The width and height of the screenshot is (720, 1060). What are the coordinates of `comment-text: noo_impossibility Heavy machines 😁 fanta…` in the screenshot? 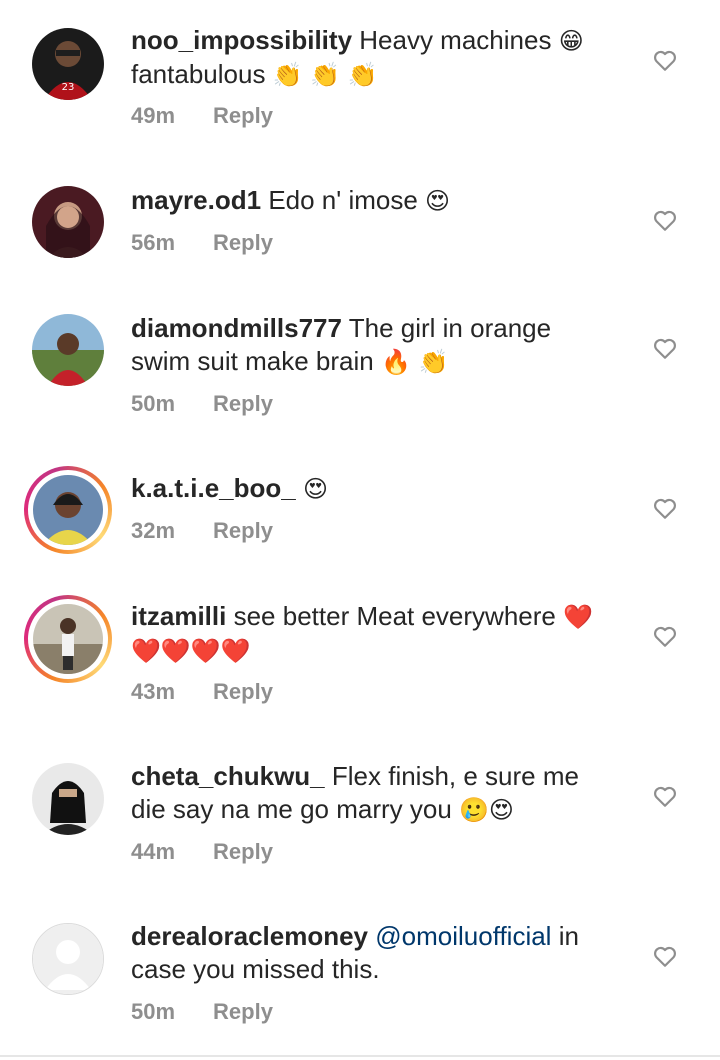 It's located at (378, 58).